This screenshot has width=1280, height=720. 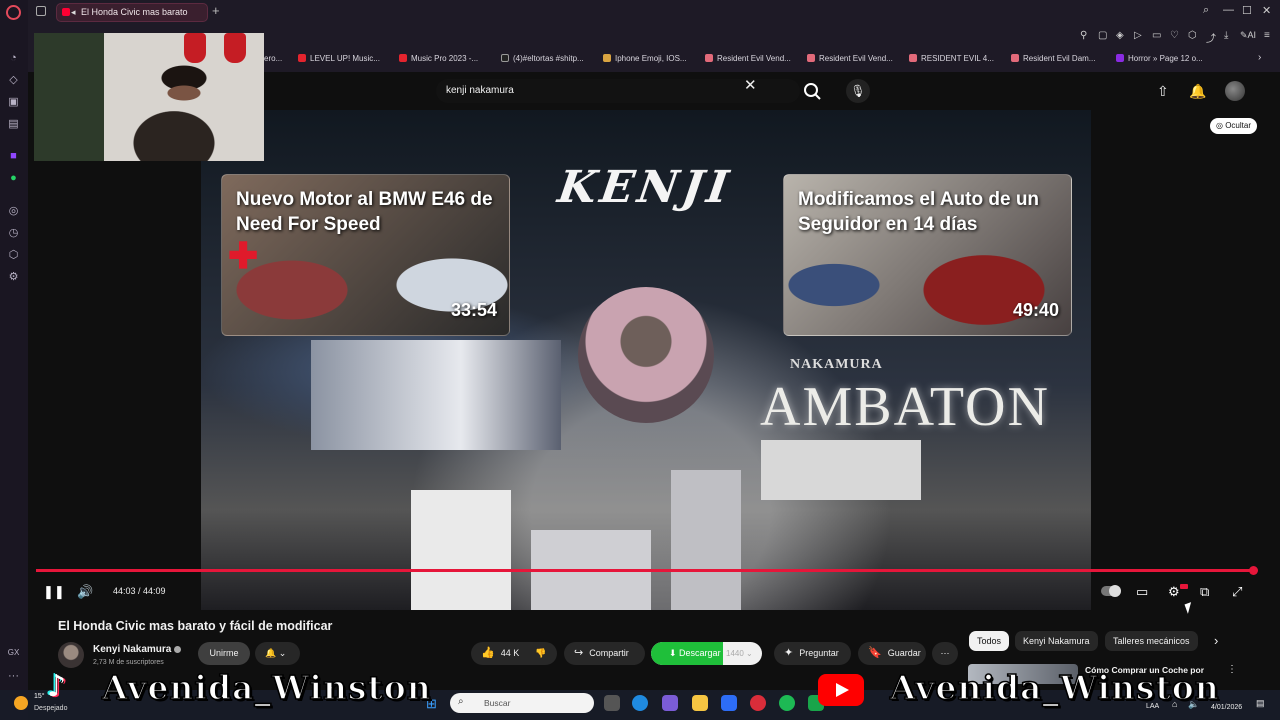 I want to click on download-button: ⬇ Descargar 1440 ⌄, so click(x=706, y=653).